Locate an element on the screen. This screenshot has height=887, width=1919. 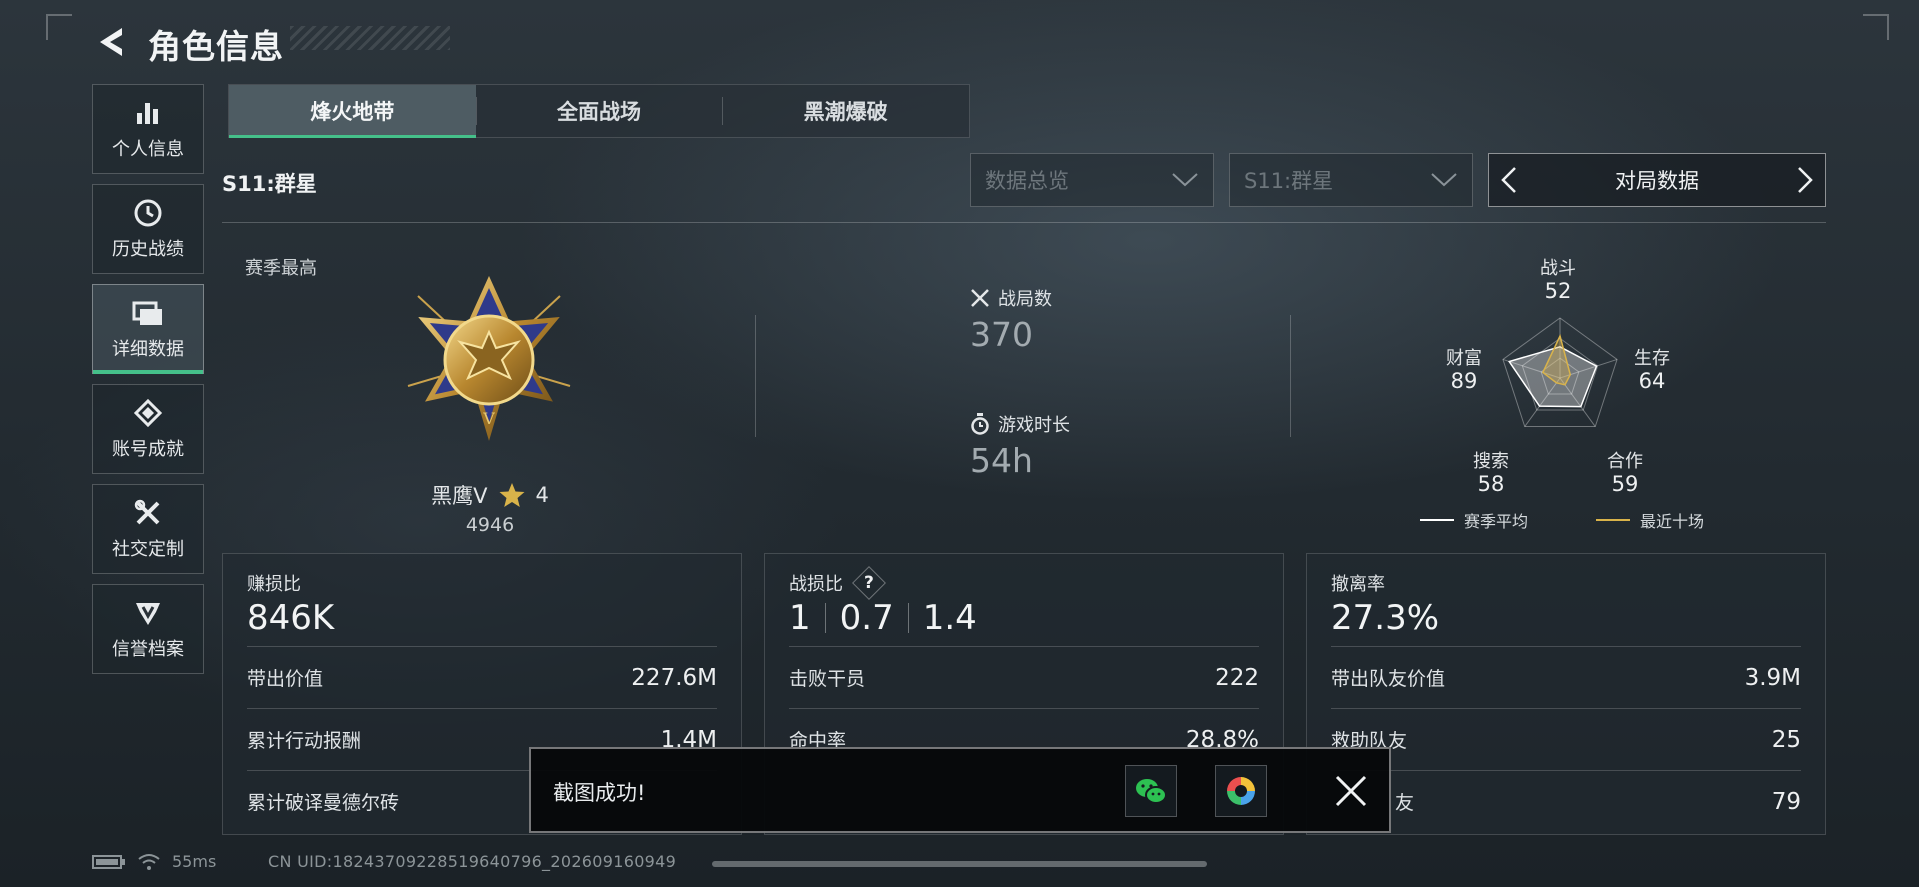
sidebar-item-label: 详细数据 is located at coordinates (148, 349).